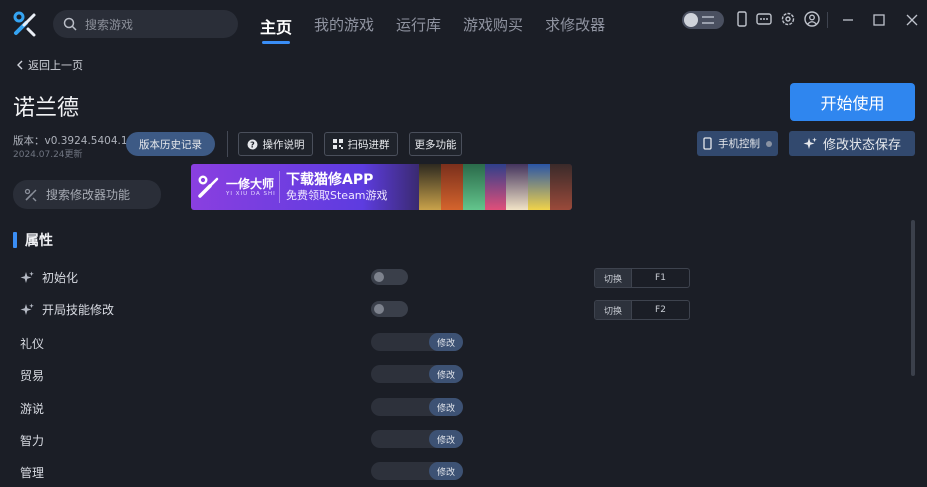 The image size is (927, 487). What do you see at coordinates (660, 278) in the screenshot?
I see `hotkey-key: F1` at bounding box center [660, 278].